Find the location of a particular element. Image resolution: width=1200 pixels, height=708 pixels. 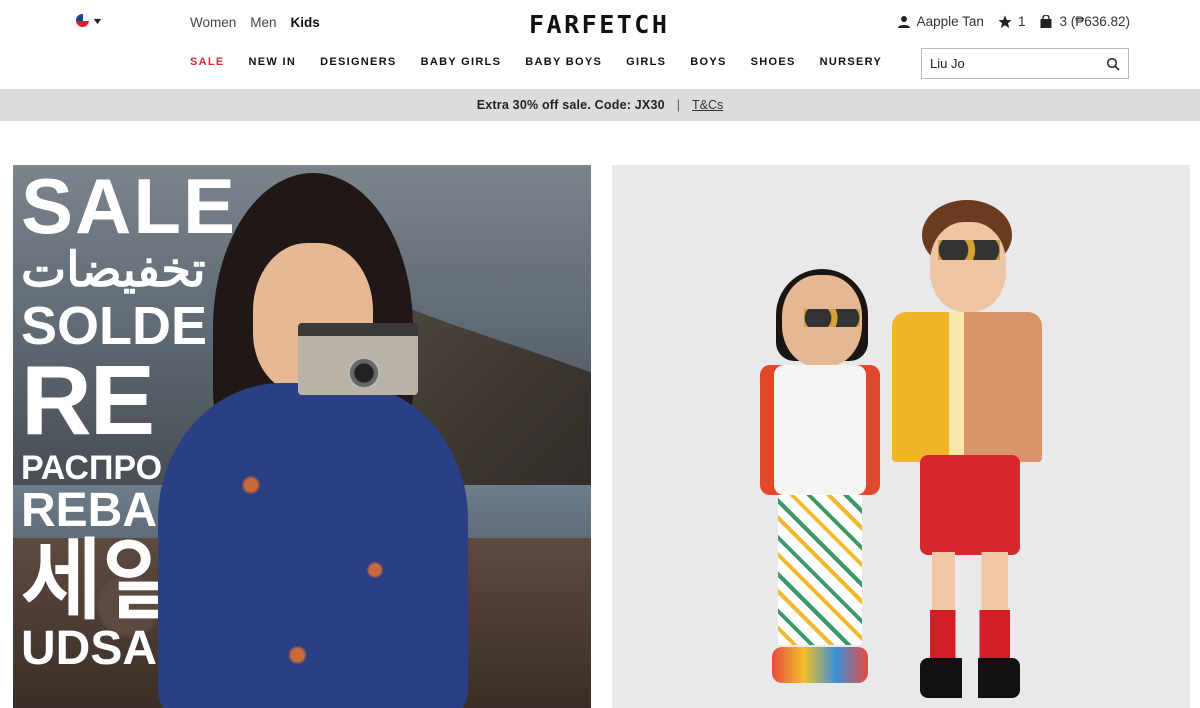

account-name: Aapple Tan is located at coordinates (950, 21).